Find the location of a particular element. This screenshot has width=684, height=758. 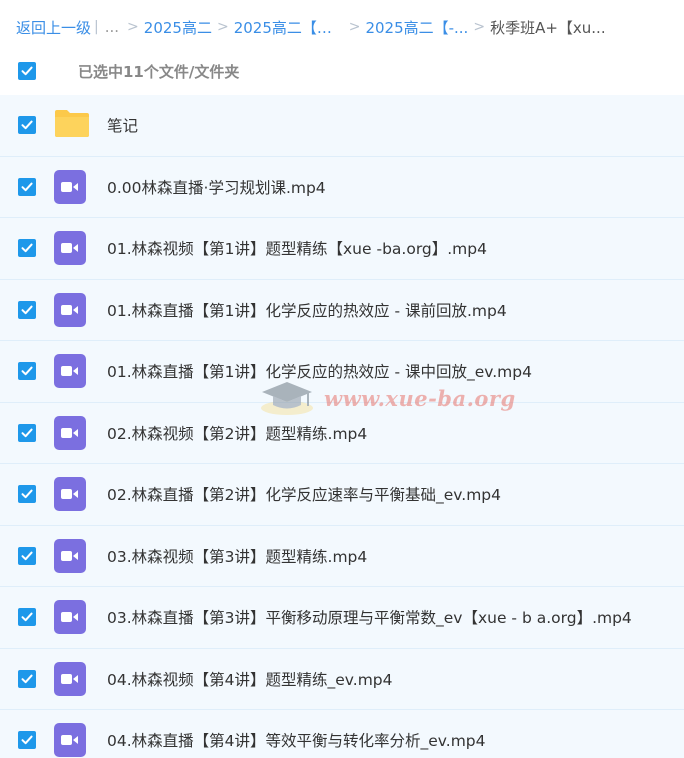

file-row: 01.林森视频【第1讲】题型精练【xue -ba.org】.mp4 is located at coordinates (342, 249).